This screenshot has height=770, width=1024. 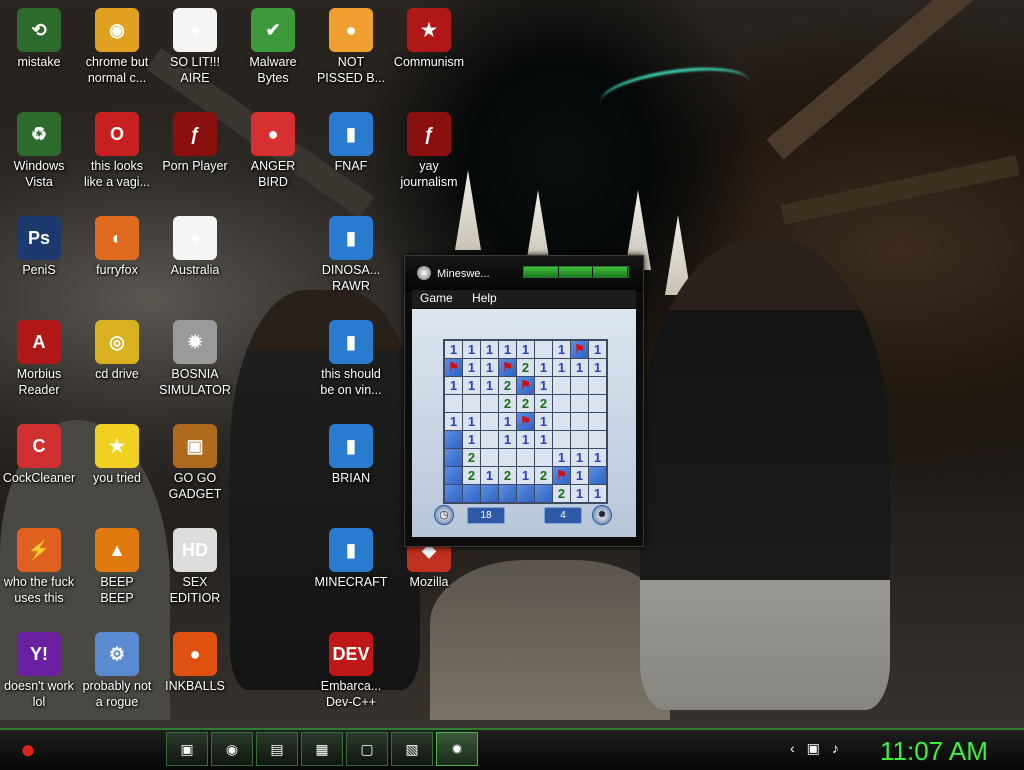 What do you see at coordinates (195, 143) in the screenshot?
I see `desktop-icon: ƒ Porn Player` at bounding box center [195, 143].